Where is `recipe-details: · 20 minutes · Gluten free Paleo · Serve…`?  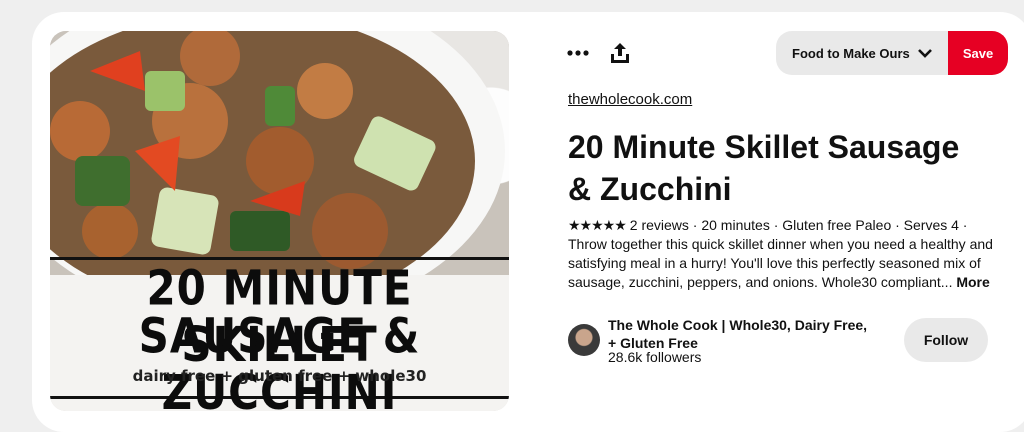
recipe-details: · 20 minutes · Gluten free Paleo · Serve… is located at coordinates (828, 225).